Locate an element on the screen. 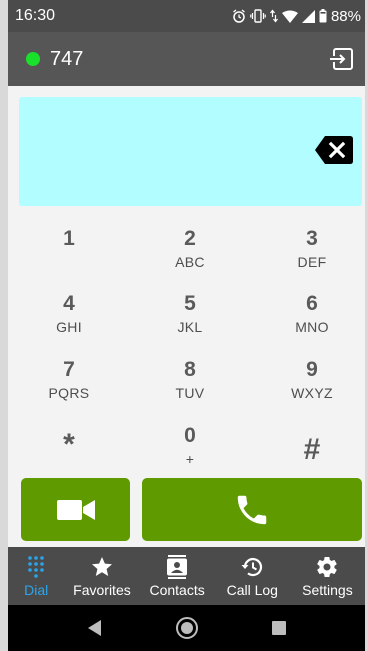 The height and width of the screenshot is (651, 368). key-digit: 3 is located at coordinates (312, 238).